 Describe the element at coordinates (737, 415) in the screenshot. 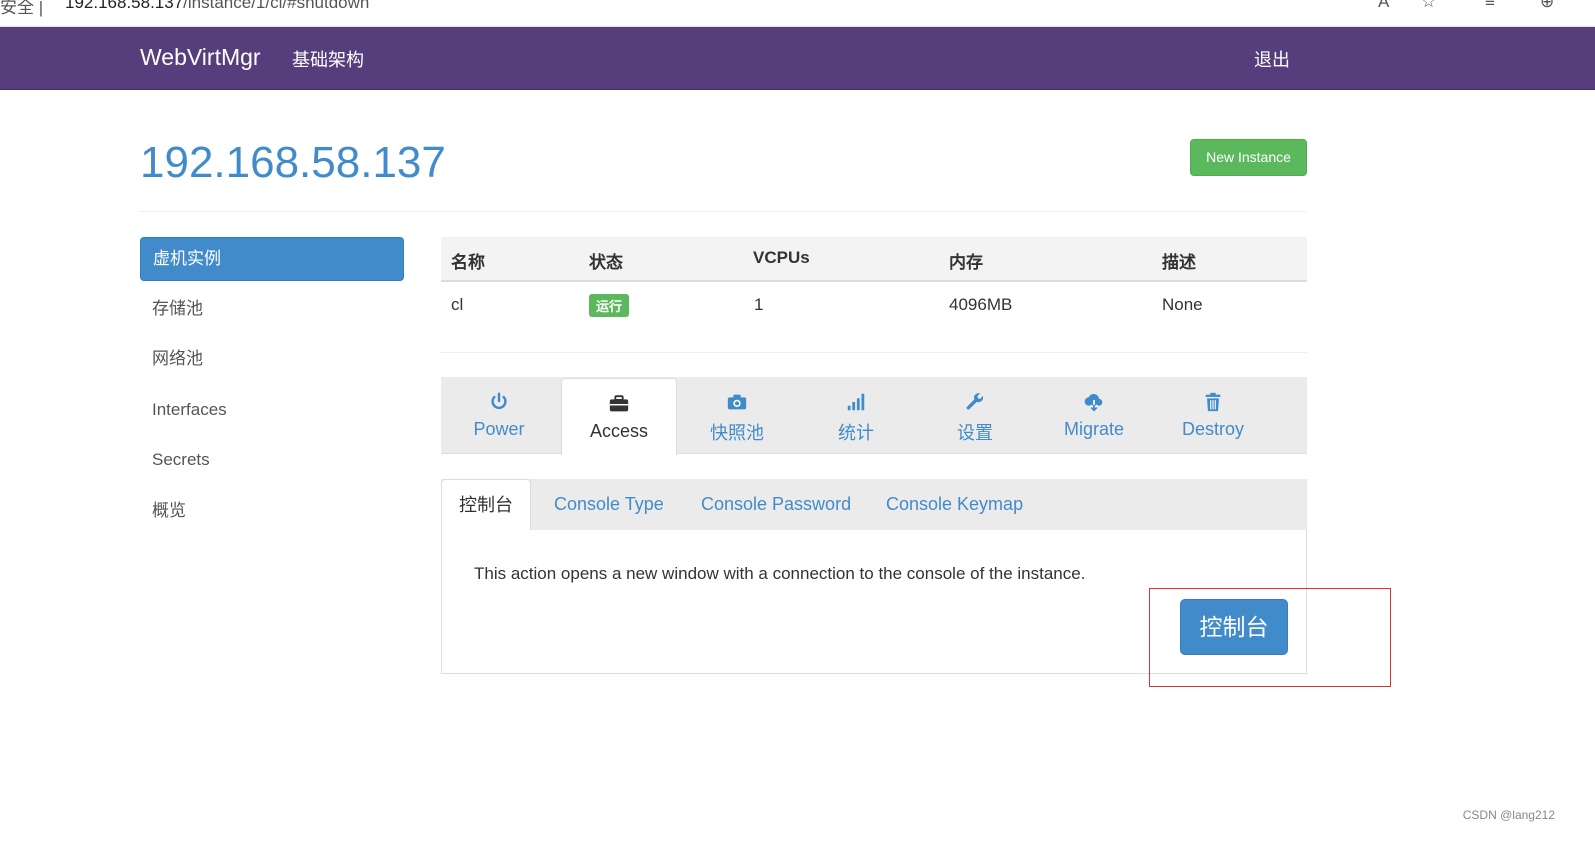

I see `tab-snapshots: 快照池` at that location.